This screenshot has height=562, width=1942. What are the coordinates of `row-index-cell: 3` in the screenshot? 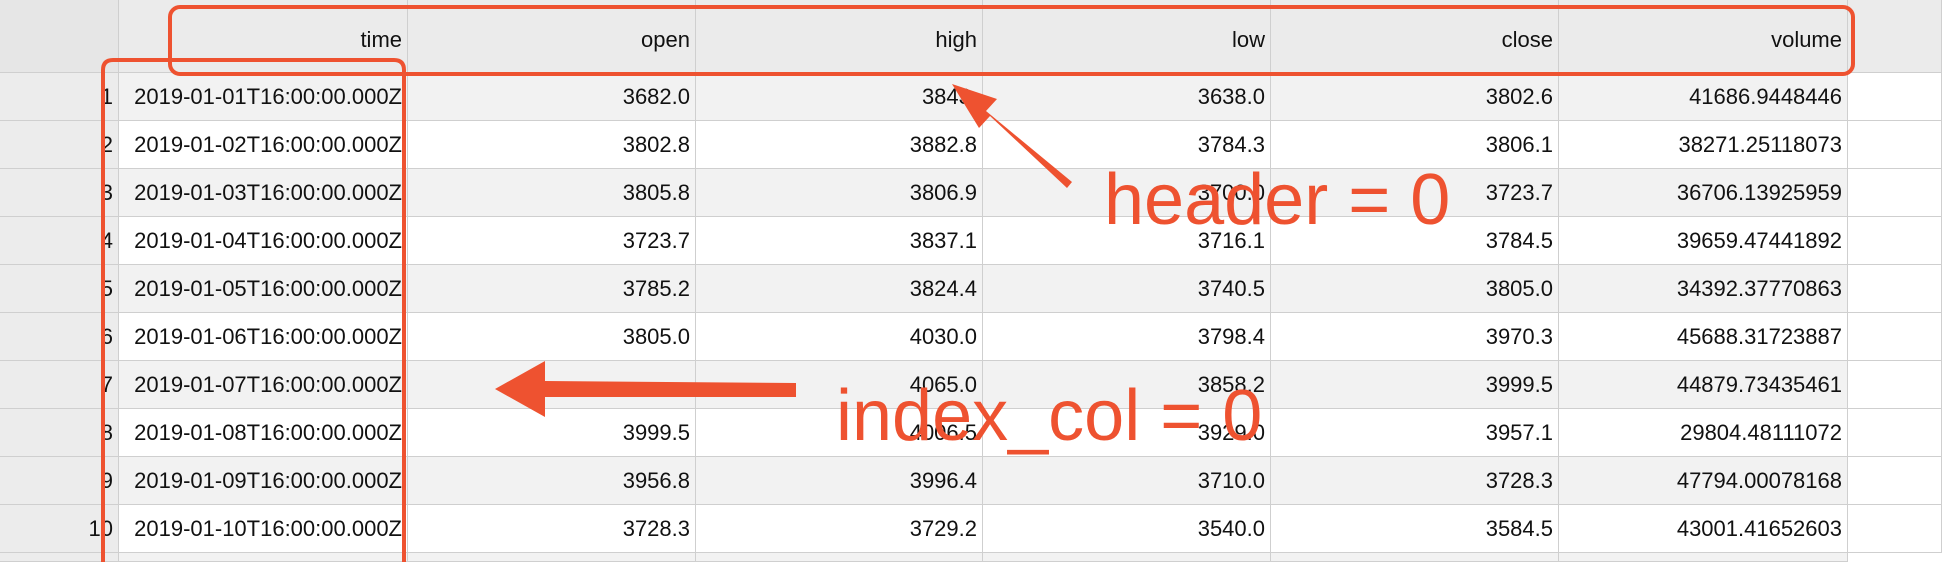 It's located at (59, 193).